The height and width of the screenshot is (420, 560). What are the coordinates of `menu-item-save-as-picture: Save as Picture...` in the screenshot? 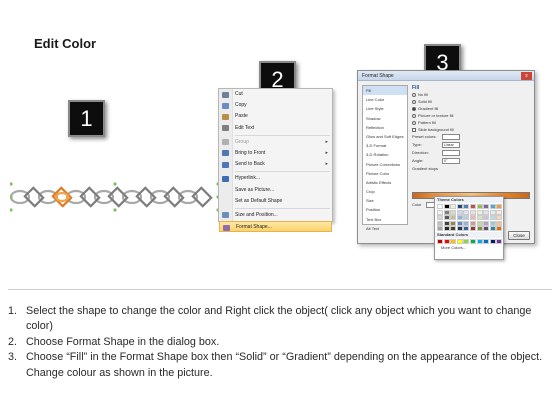 It's located at (275, 190).